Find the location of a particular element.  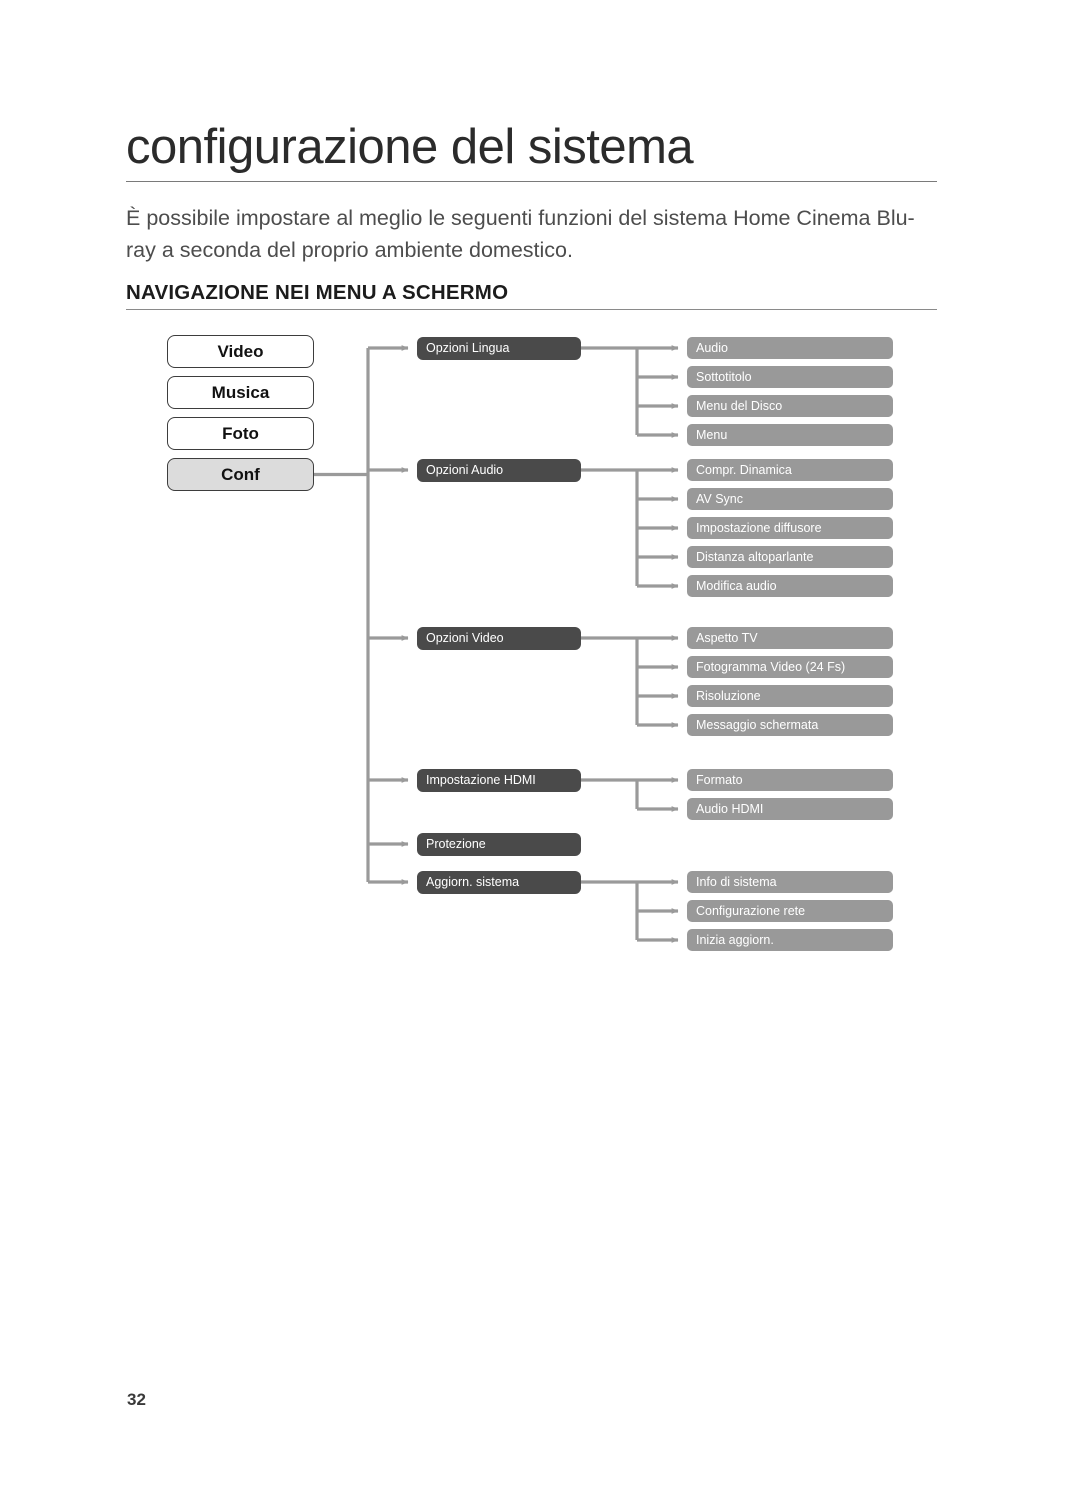

submenu-label: Opzioni Video is located at coordinates (465, 638).